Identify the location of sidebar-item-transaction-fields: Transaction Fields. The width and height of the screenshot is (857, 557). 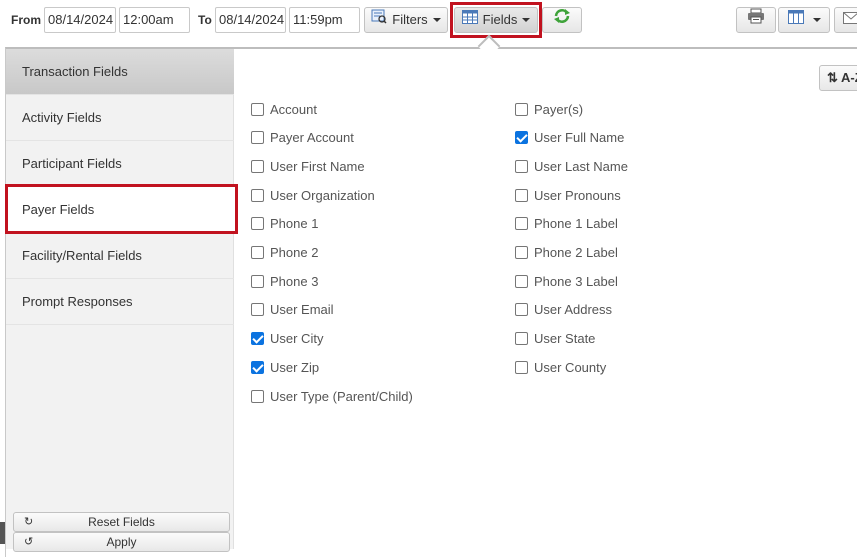
(120, 72).